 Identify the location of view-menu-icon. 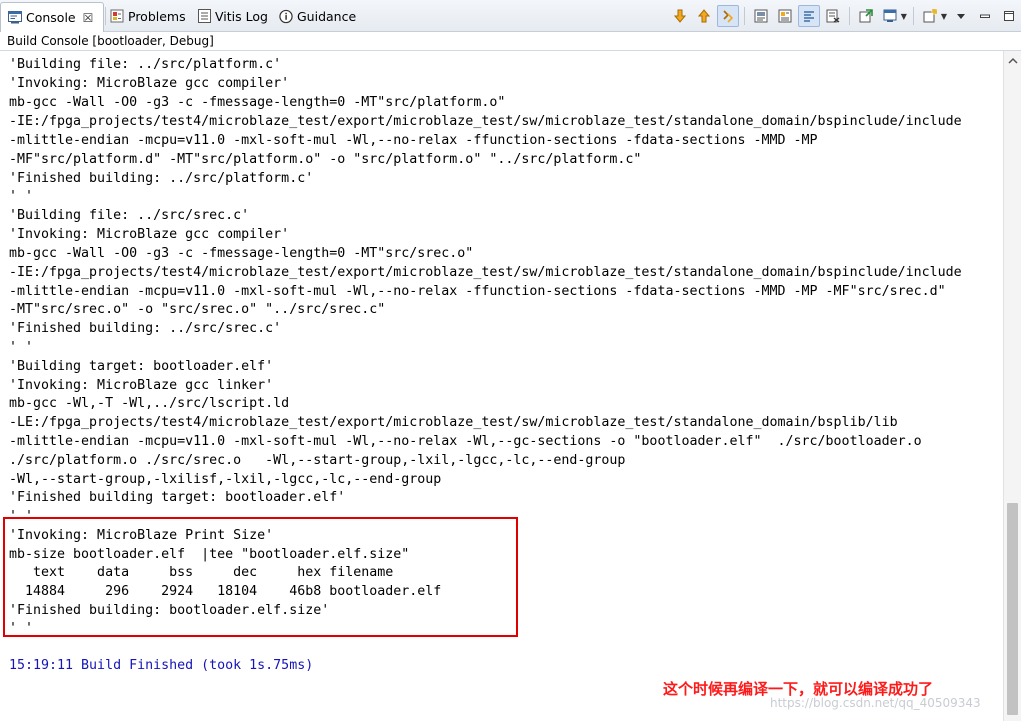
(961, 16).